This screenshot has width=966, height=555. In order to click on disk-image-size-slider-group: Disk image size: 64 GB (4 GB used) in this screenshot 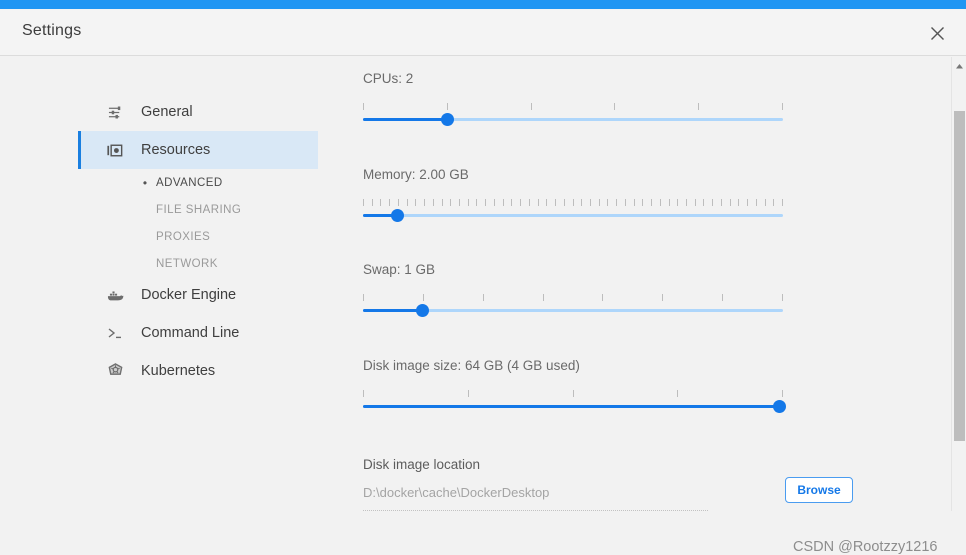, I will do `click(575, 387)`.